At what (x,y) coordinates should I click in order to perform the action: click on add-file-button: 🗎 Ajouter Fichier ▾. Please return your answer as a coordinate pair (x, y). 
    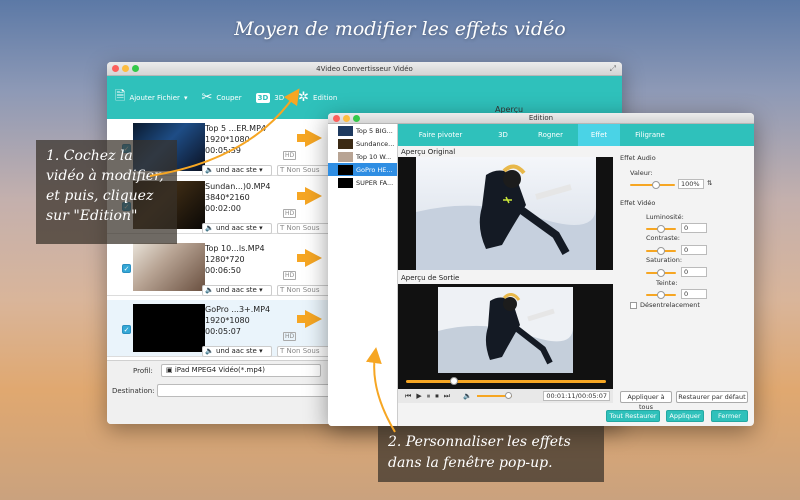
    Looking at the image, I should click on (151, 98).